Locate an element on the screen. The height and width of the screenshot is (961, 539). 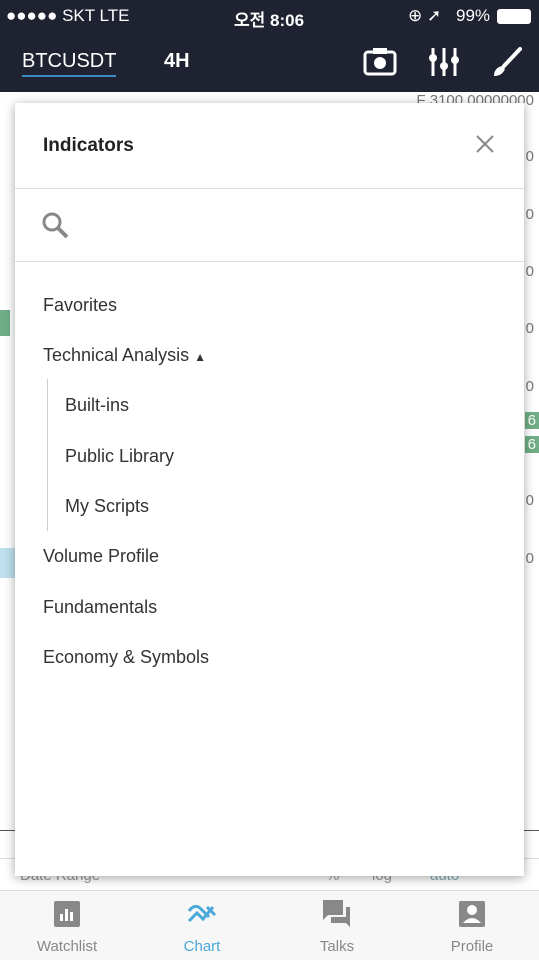
tab-chart: Chart is located at coordinates (202, 926).